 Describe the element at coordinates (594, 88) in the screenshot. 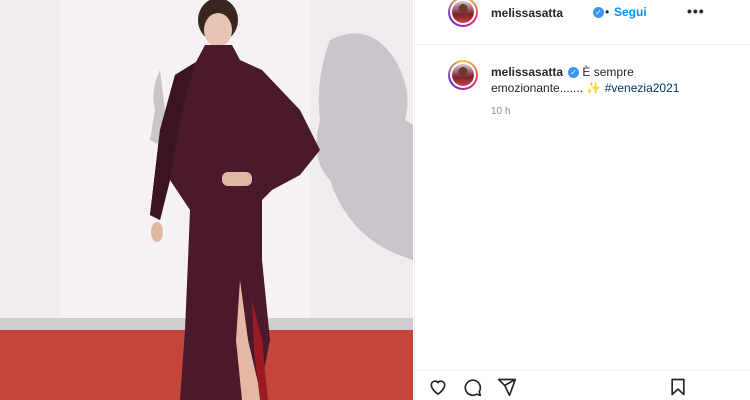

I see `sparkle-emoji-icon: ✨` at that location.